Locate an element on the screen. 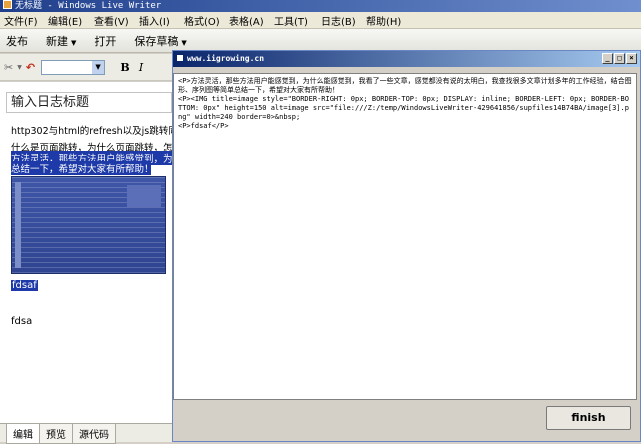 This screenshot has width=641, height=444. open-button: 打开 is located at coordinates (105, 41).